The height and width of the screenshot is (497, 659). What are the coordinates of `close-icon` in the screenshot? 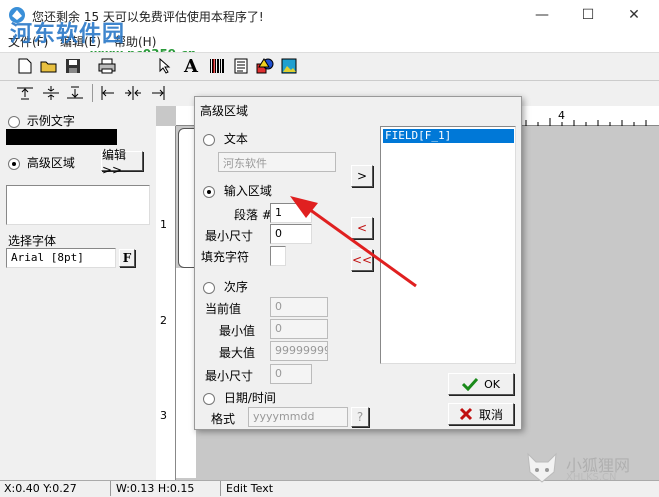 It's located at (466, 414).